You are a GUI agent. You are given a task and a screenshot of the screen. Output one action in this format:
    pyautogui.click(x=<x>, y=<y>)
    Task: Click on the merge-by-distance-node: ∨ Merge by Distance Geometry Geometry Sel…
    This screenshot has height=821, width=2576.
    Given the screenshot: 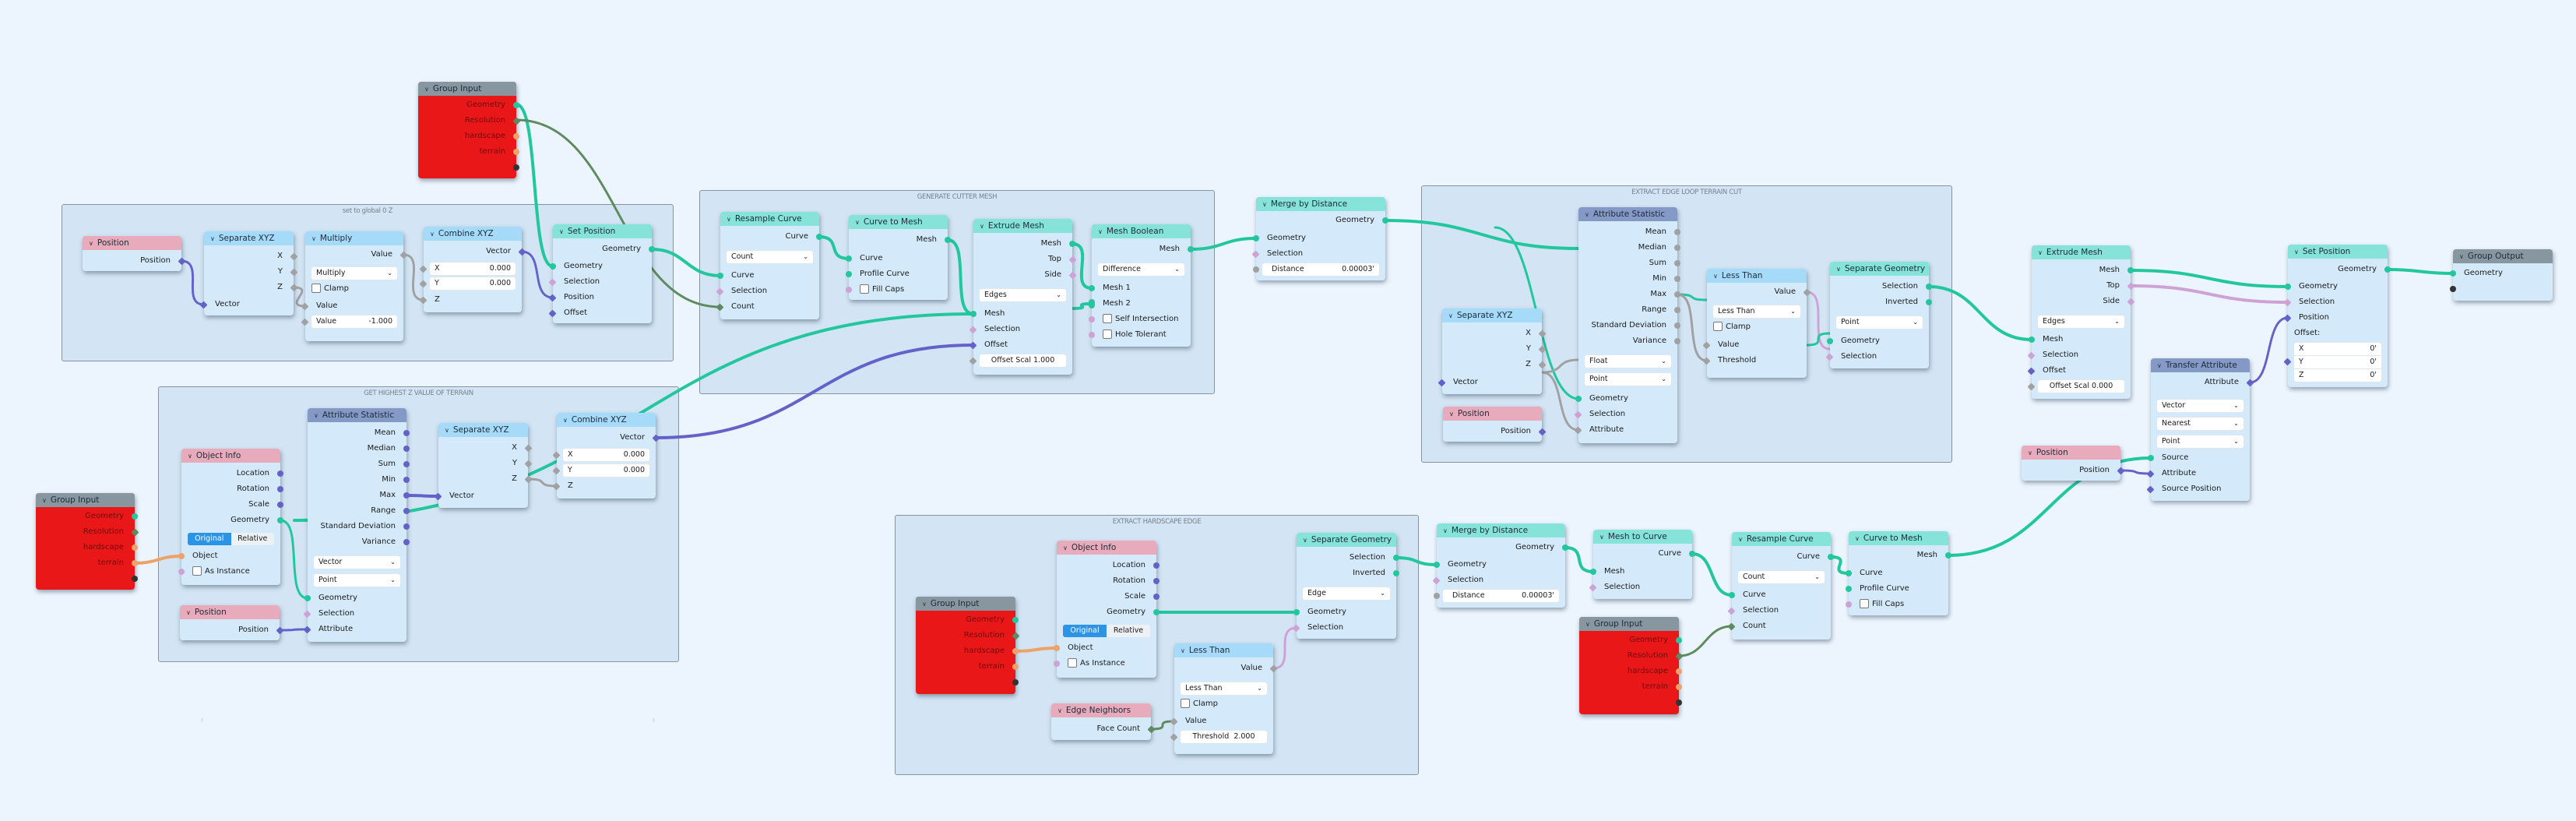 What is the action you would take?
    pyautogui.click(x=1319, y=238)
    